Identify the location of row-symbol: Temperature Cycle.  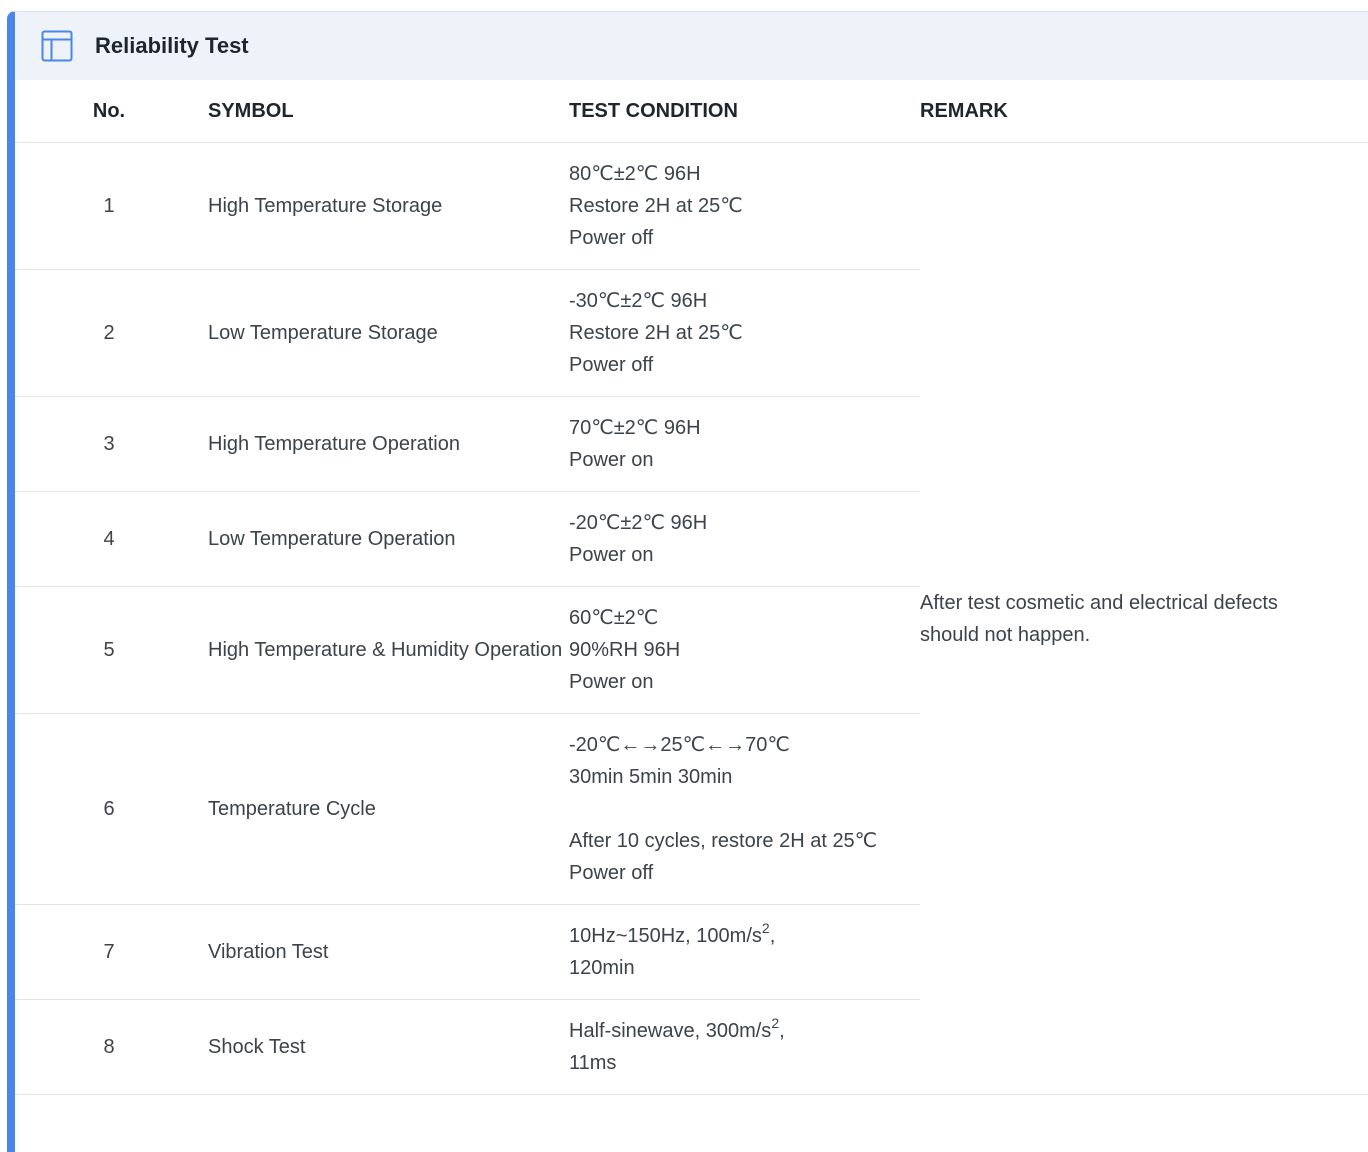
(388, 809).